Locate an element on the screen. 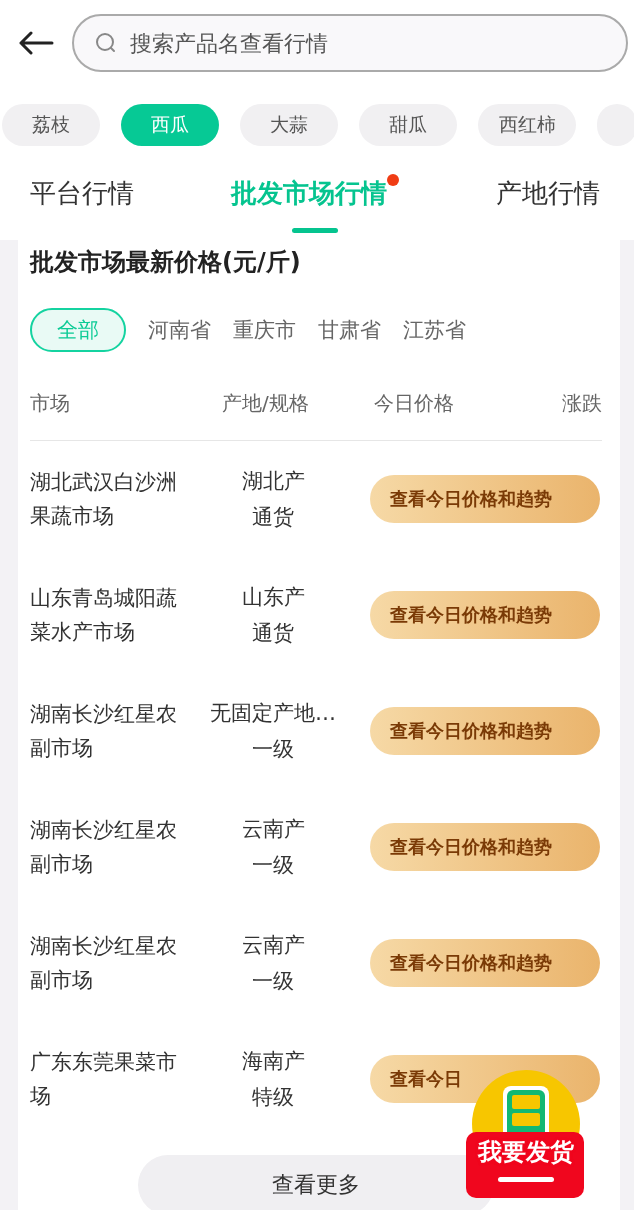 This screenshot has width=634, height=1210. column-header: 涨跌 is located at coordinates (581, 403).